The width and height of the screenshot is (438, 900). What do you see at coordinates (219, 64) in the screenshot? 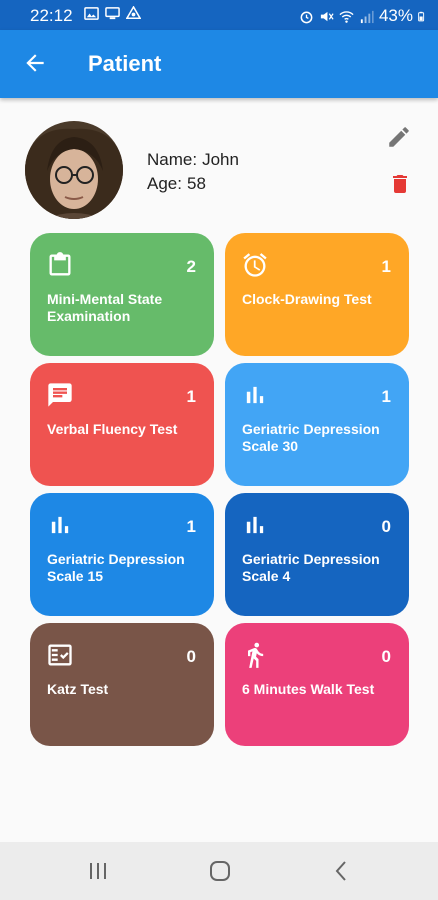
I see `app-bar: Patient` at bounding box center [219, 64].